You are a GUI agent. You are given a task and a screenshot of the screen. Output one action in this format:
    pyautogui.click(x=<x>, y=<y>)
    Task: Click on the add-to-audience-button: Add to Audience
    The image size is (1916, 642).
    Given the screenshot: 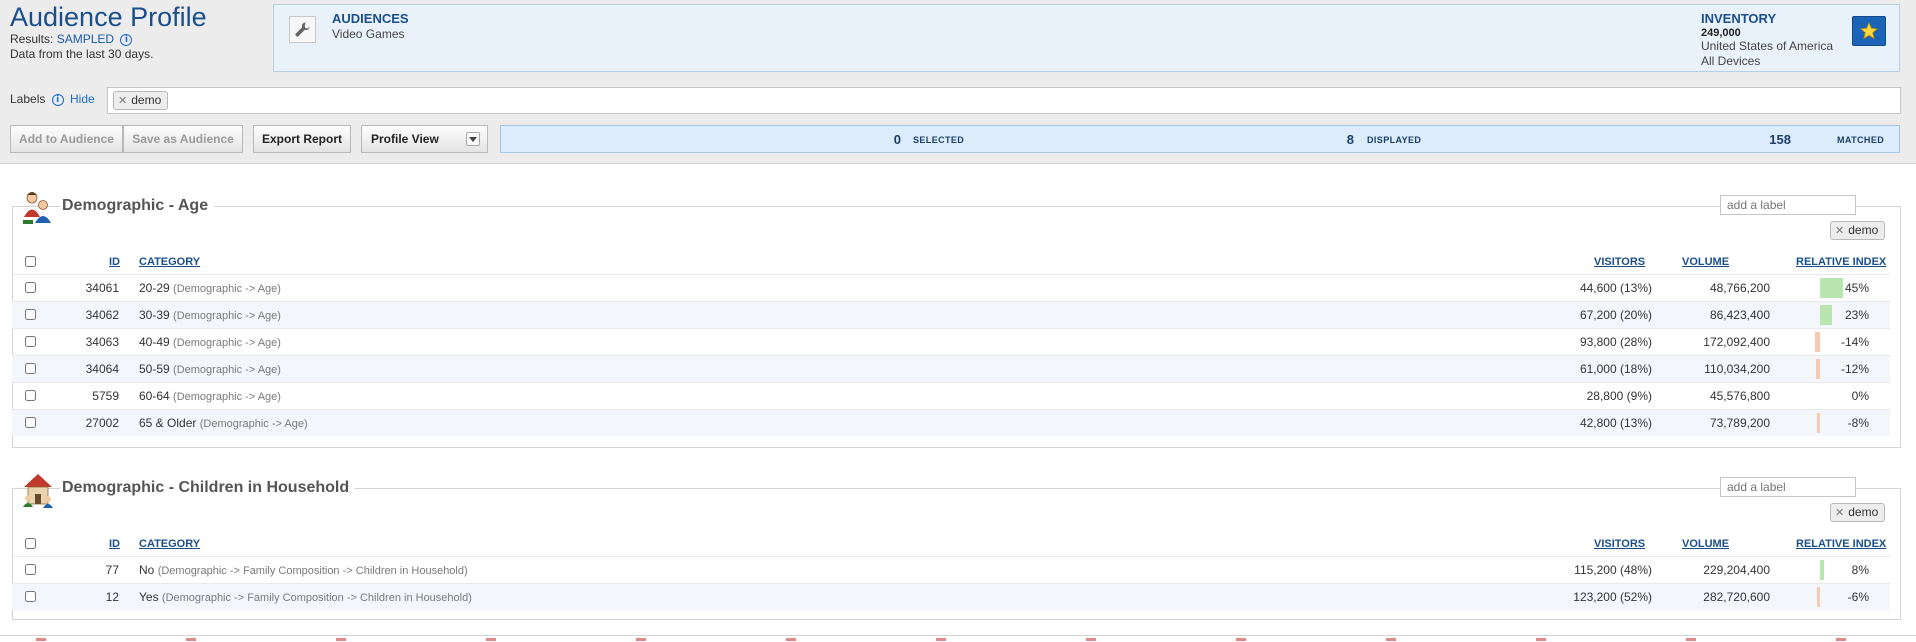 What is the action you would take?
    pyautogui.click(x=66, y=139)
    